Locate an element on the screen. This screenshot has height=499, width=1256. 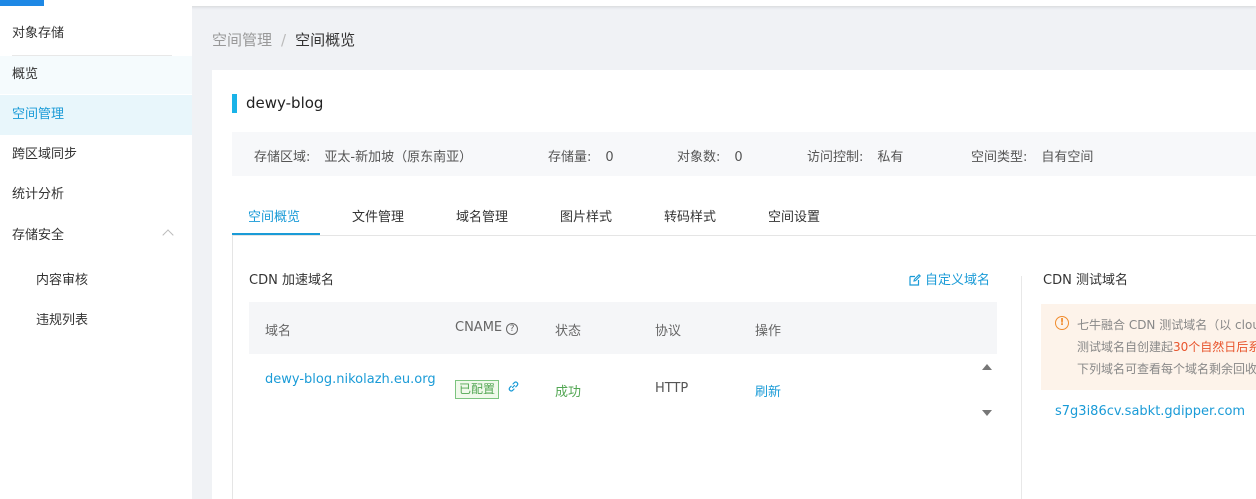
info-objects-value: 0 is located at coordinates (738, 157).